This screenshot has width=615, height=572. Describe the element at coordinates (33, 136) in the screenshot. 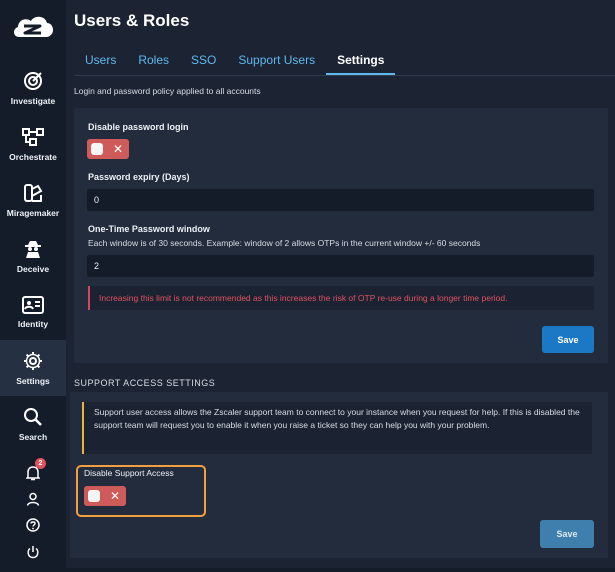

I see `flow-nodes-icon` at that location.